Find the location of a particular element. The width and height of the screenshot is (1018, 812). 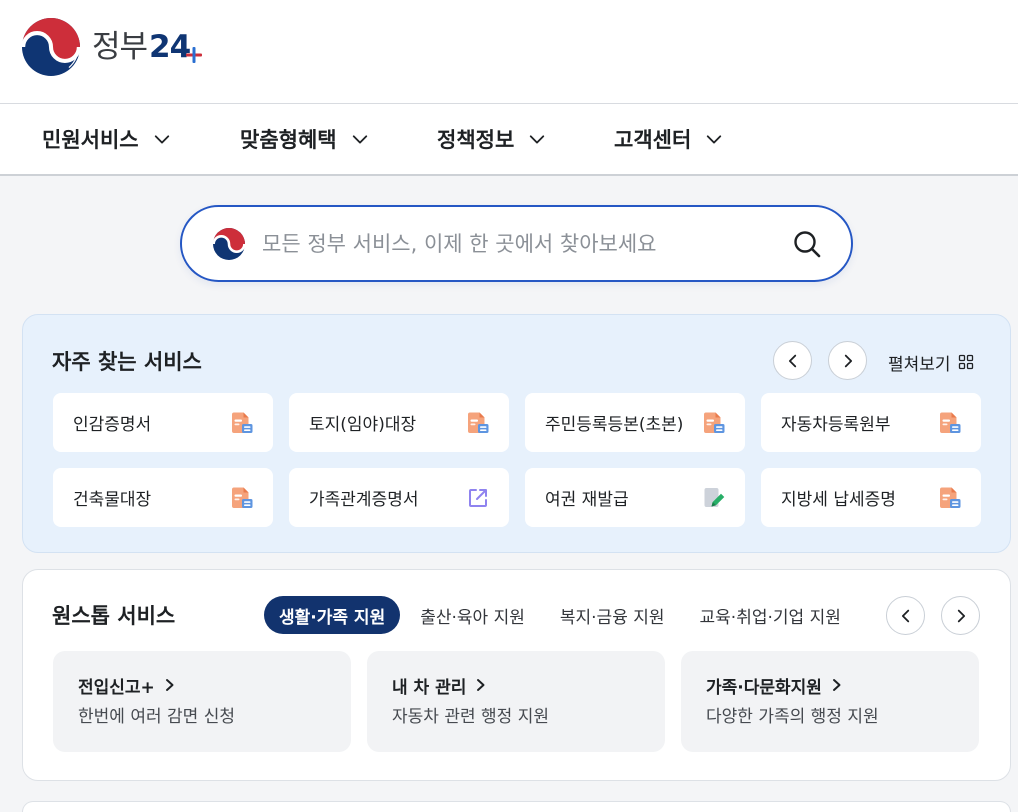

nav-item-customer-center: 고객센터 is located at coordinates (668, 139).